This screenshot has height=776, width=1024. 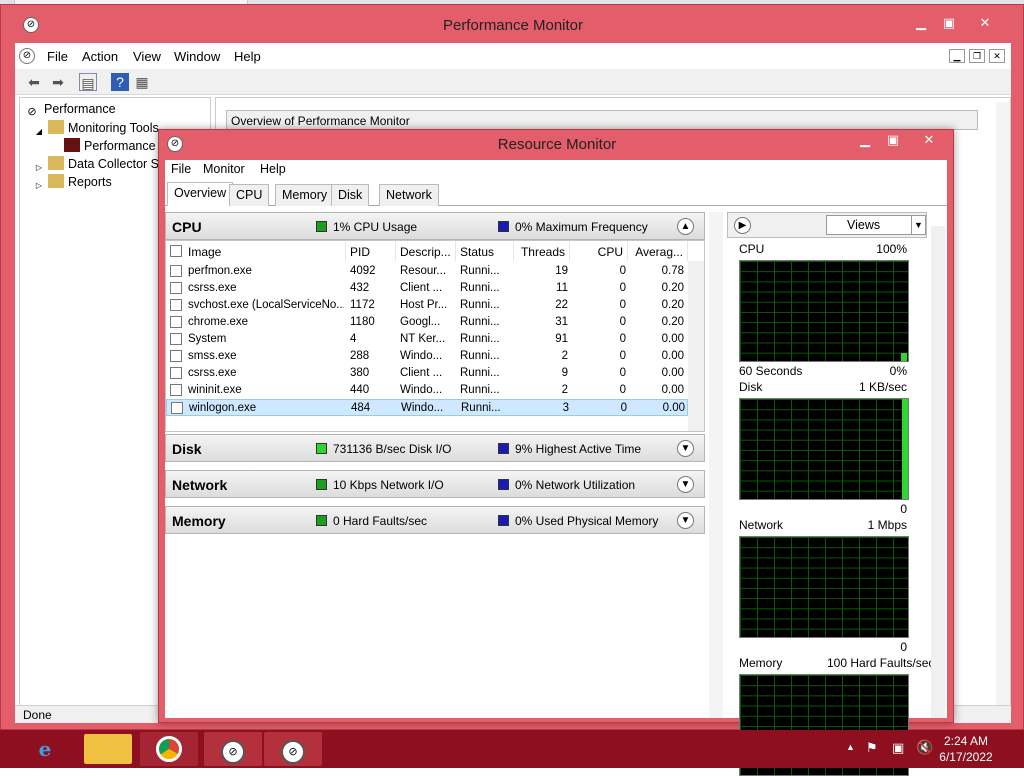 I want to click on table-cell: 4, so click(x=353, y=339).